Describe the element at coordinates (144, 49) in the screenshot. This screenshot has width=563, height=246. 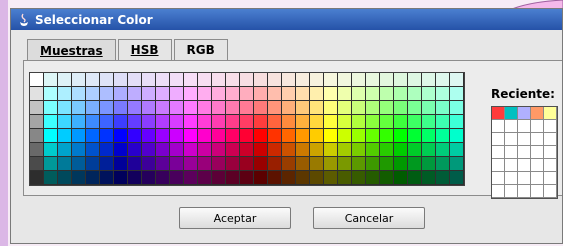
I see `tab-hsb: HSB` at that location.